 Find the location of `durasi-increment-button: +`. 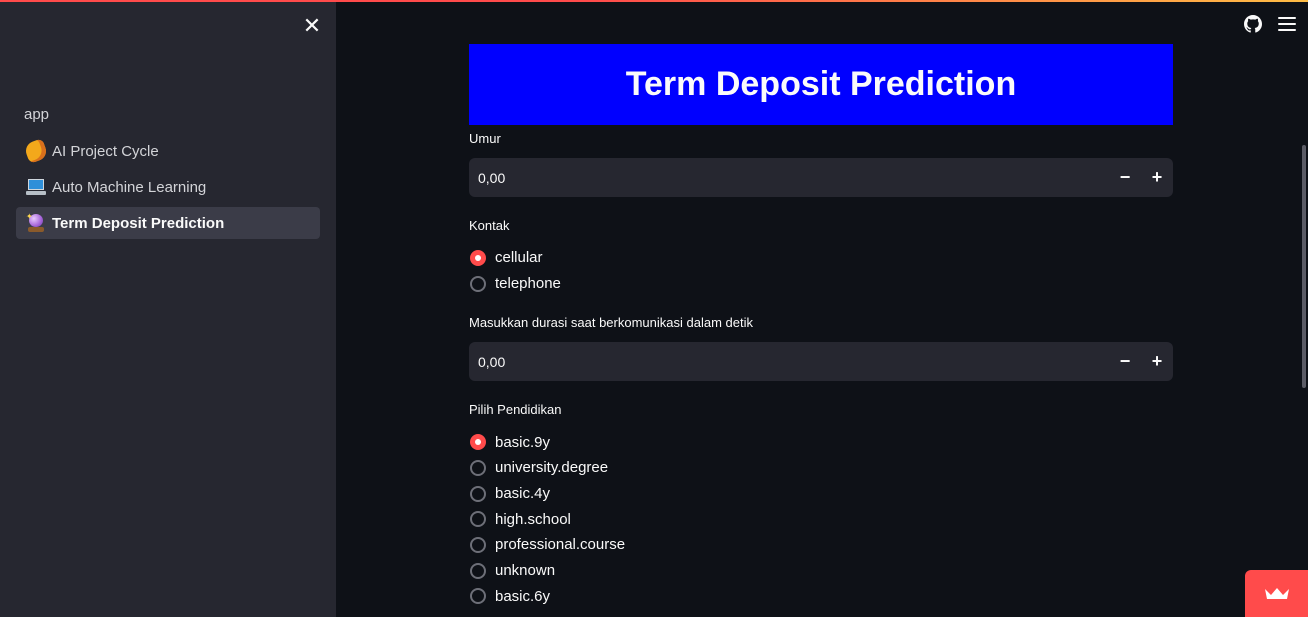

durasi-increment-button: + is located at coordinates (1157, 361).